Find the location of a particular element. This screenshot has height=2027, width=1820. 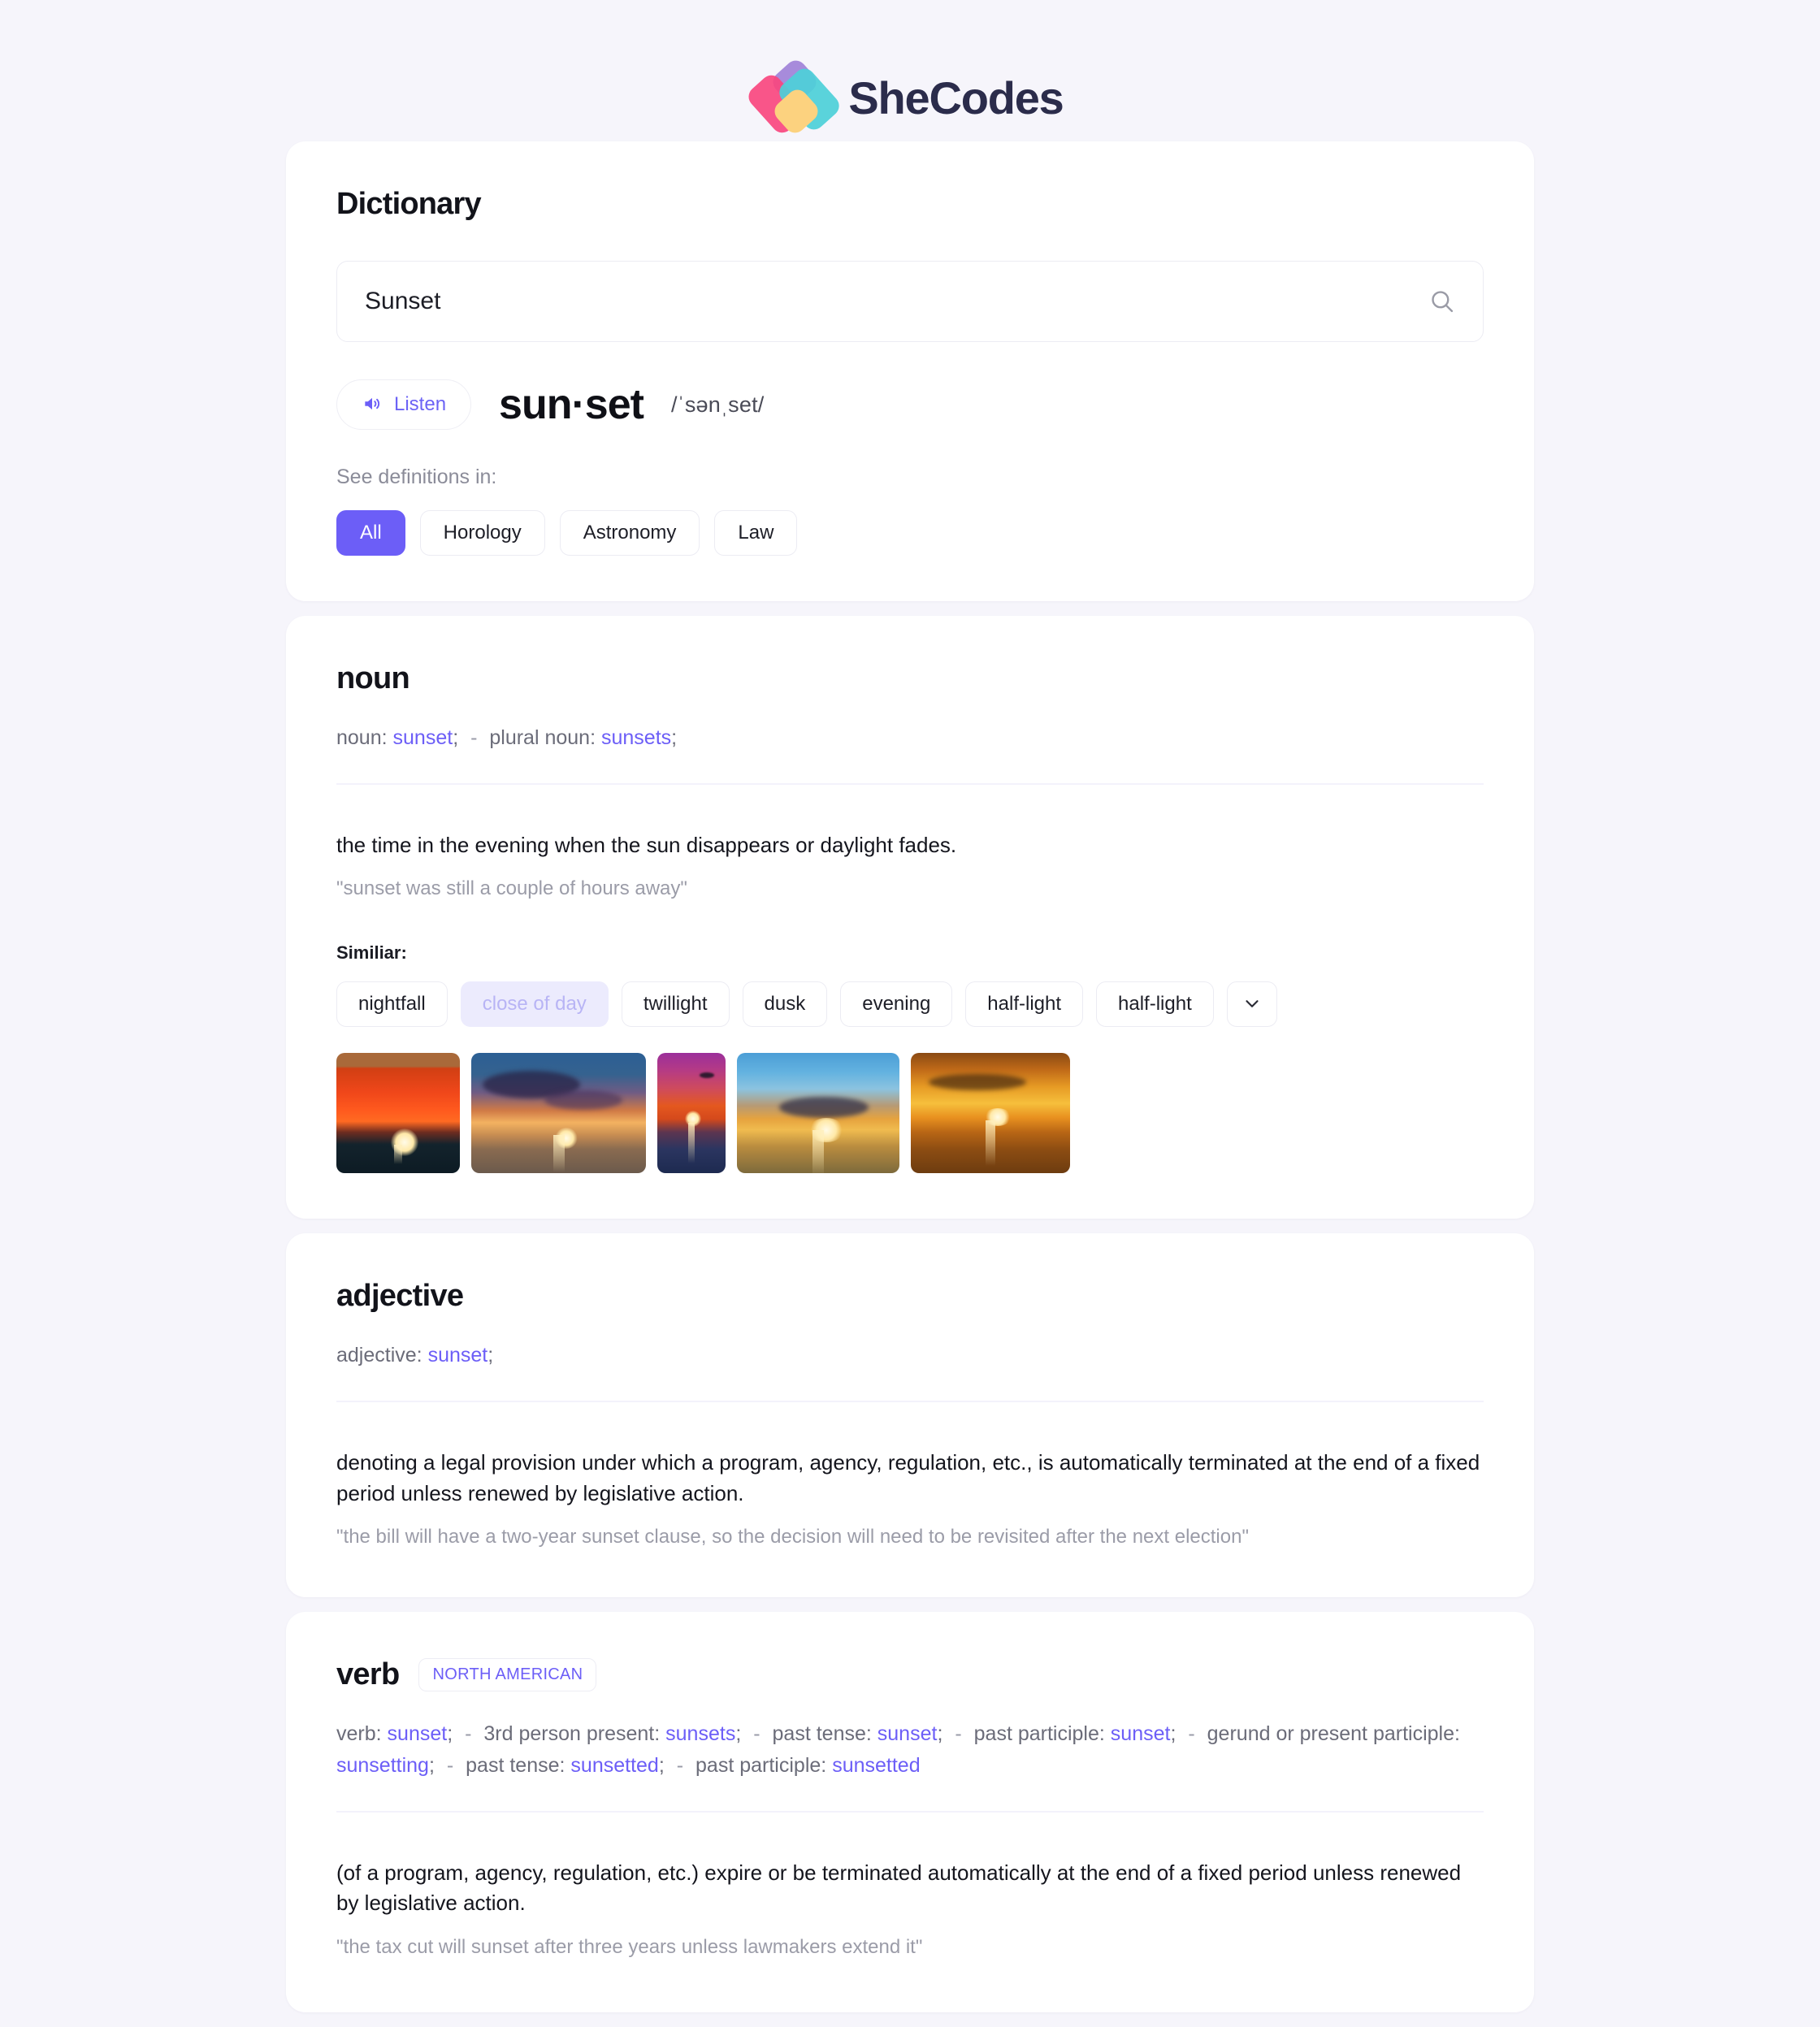

filter-chip-astronomy: Astronomy is located at coordinates (629, 533).